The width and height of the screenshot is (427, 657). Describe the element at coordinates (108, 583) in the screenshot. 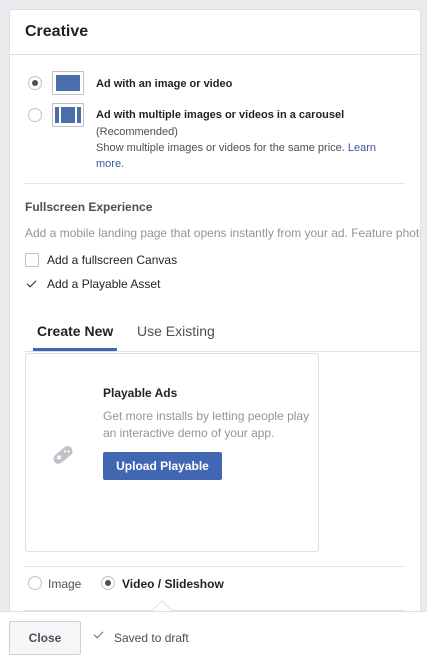

I see `media-radio-video` at that location.